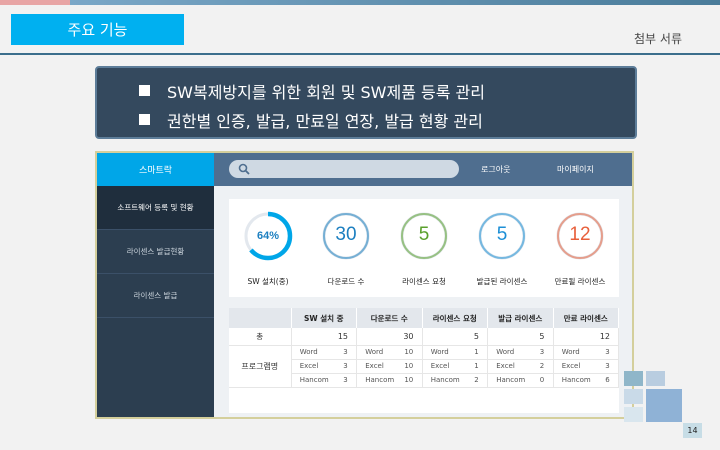 This screenshot has width=720, height=450. Describe the element at coordinates (346, 234) in the screenshot. I see `stat-value: 30` at that location.